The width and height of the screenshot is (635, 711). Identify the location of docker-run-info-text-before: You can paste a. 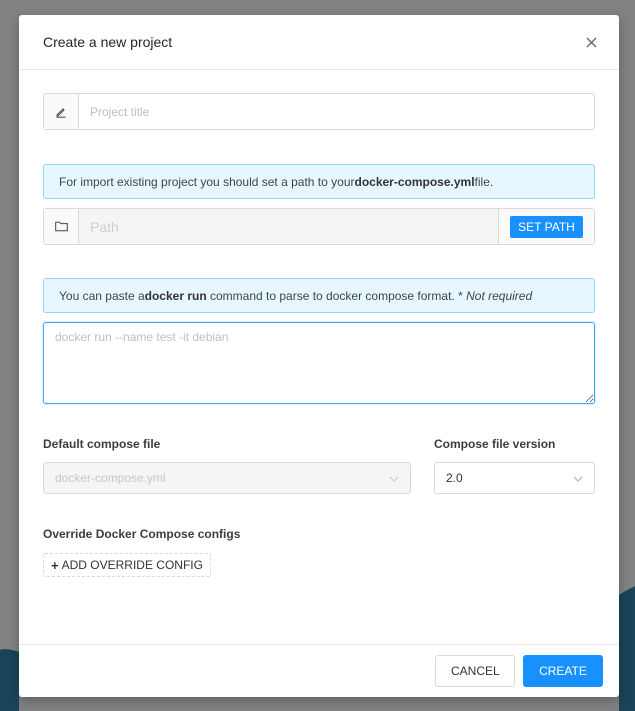
(102, 295).